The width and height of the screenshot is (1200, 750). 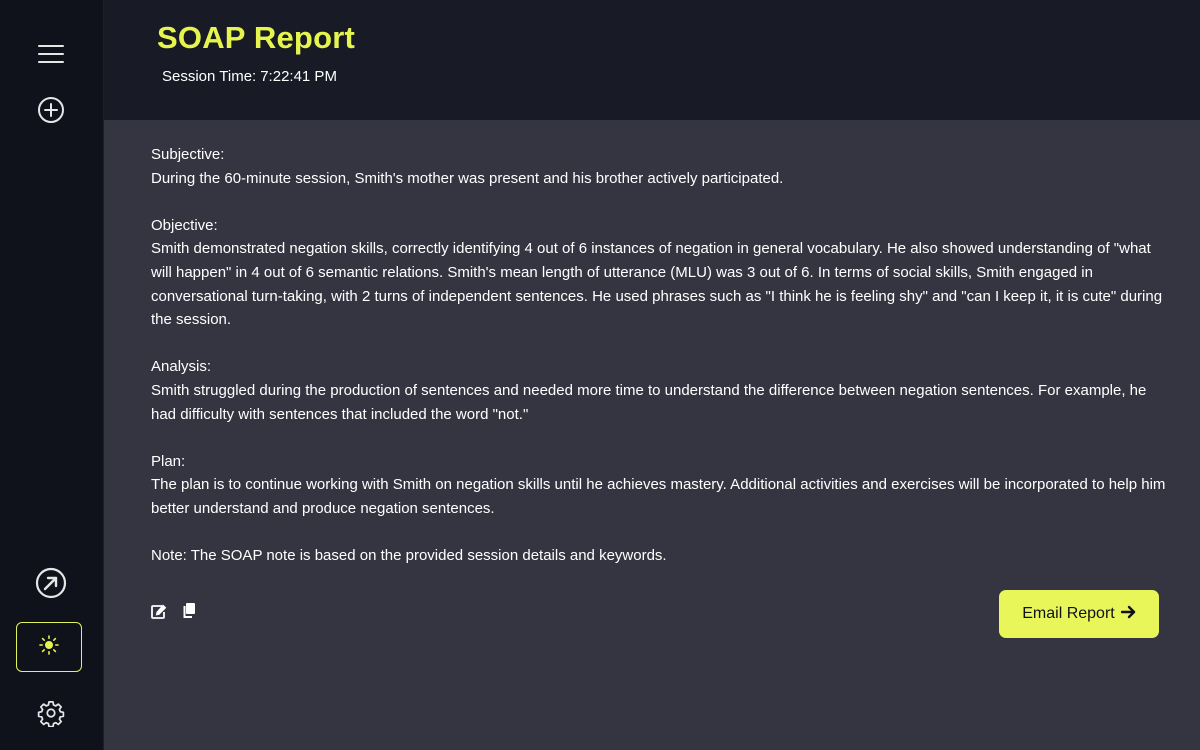 I want to click on session-time: Session Time: 7:22:41 PM, so click(x=249, y=76).